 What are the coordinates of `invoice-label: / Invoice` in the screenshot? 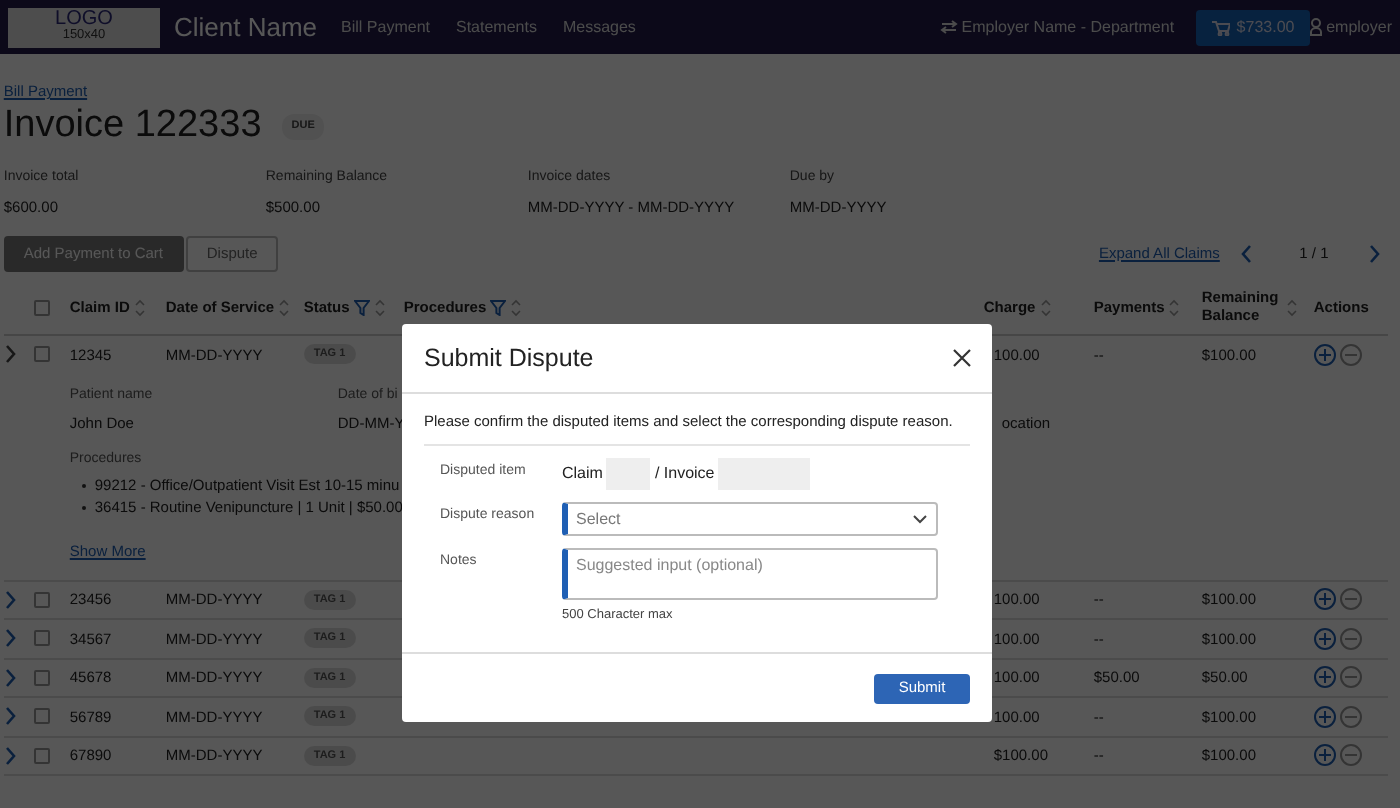 It's located at (684, 474).